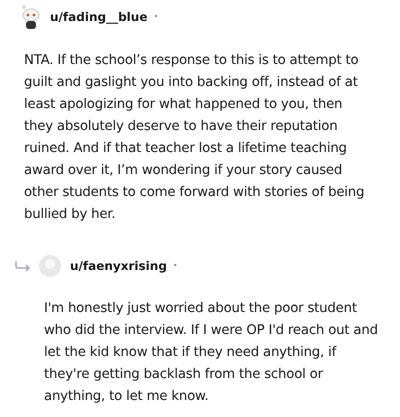 This screenshot has height=417, width=400. I want to click on robot-avatar-icon, so click(31, 17).